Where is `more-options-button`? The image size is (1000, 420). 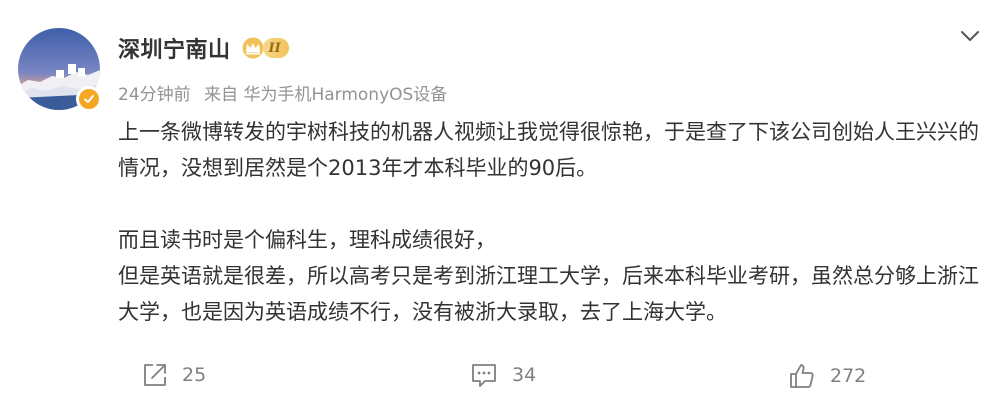 more-options-button is located at coordinates (970, 36).